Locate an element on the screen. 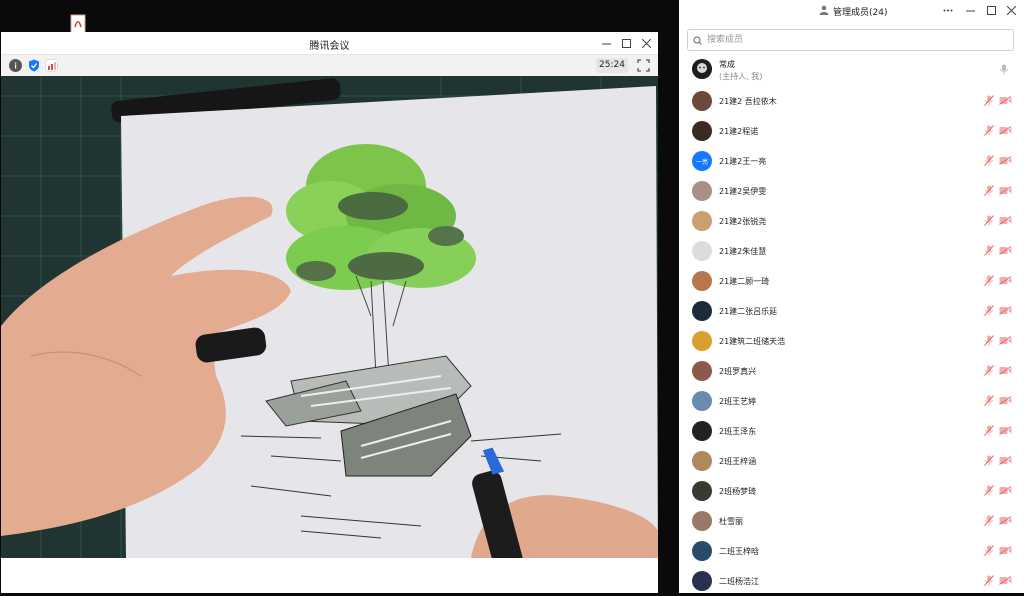 The width and height of the screenshot is (1024, 596). member-row: 21建筑二班储天浩 is located at coordinates (851, 341).